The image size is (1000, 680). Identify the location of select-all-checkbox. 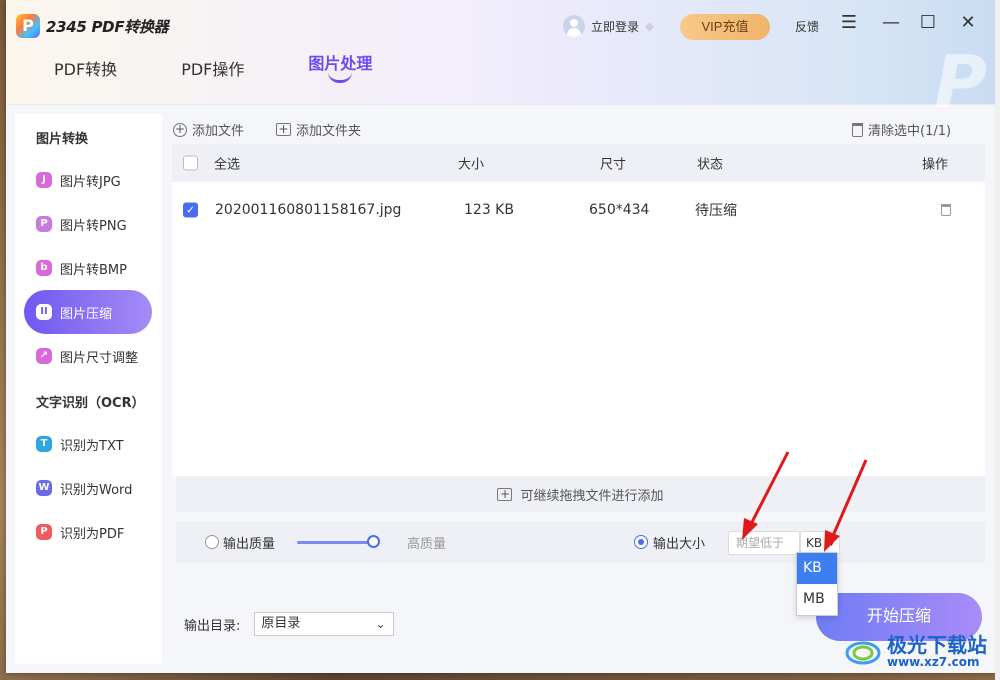
(190, 163).